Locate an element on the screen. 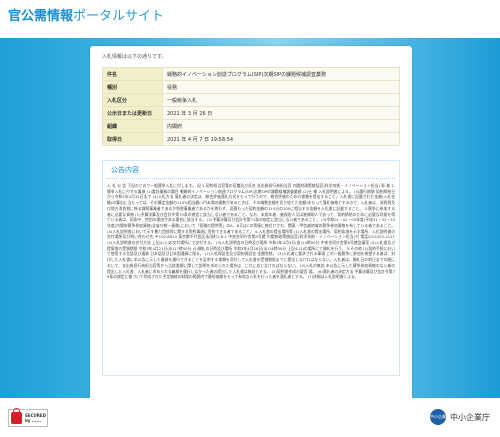 This screenshot has height=437, width=500. table-row: 組織 内閣府 is located at coordinates (251, 126).